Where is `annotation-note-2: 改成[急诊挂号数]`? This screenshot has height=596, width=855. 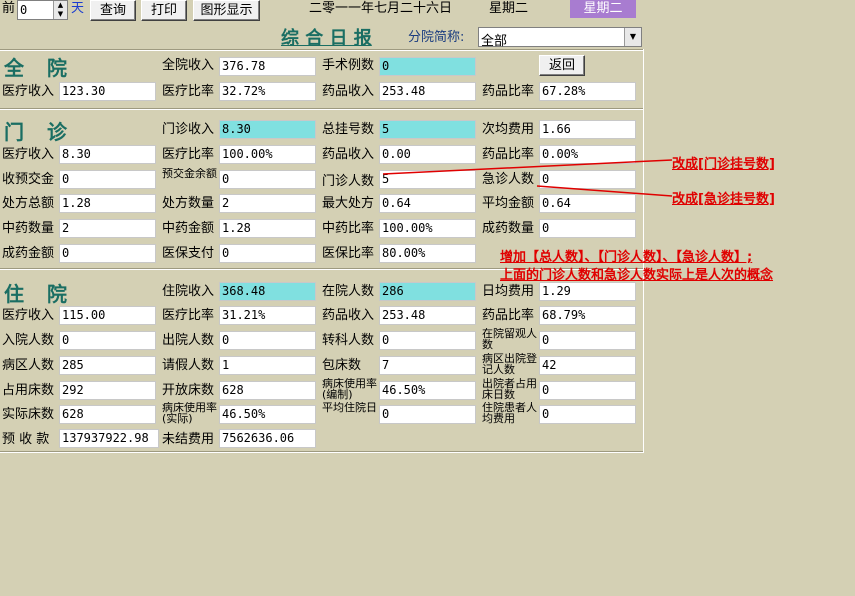
annotation-note-2: 改成[急诊挂号数] is located at coordinates (723, 199).